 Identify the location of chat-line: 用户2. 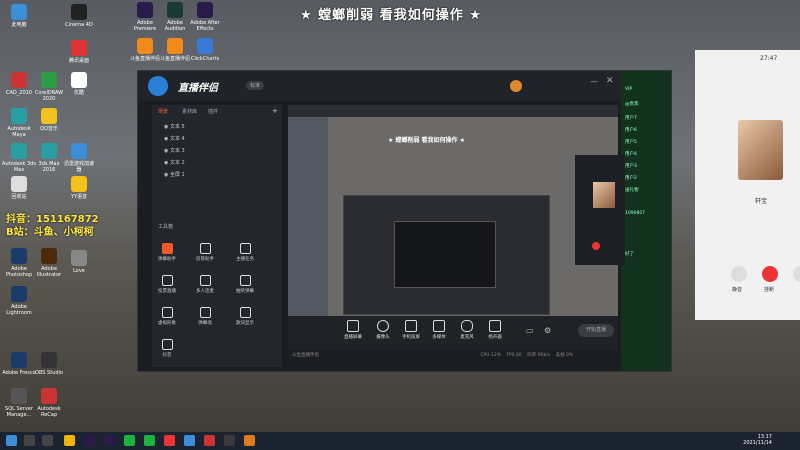
(631, 178).